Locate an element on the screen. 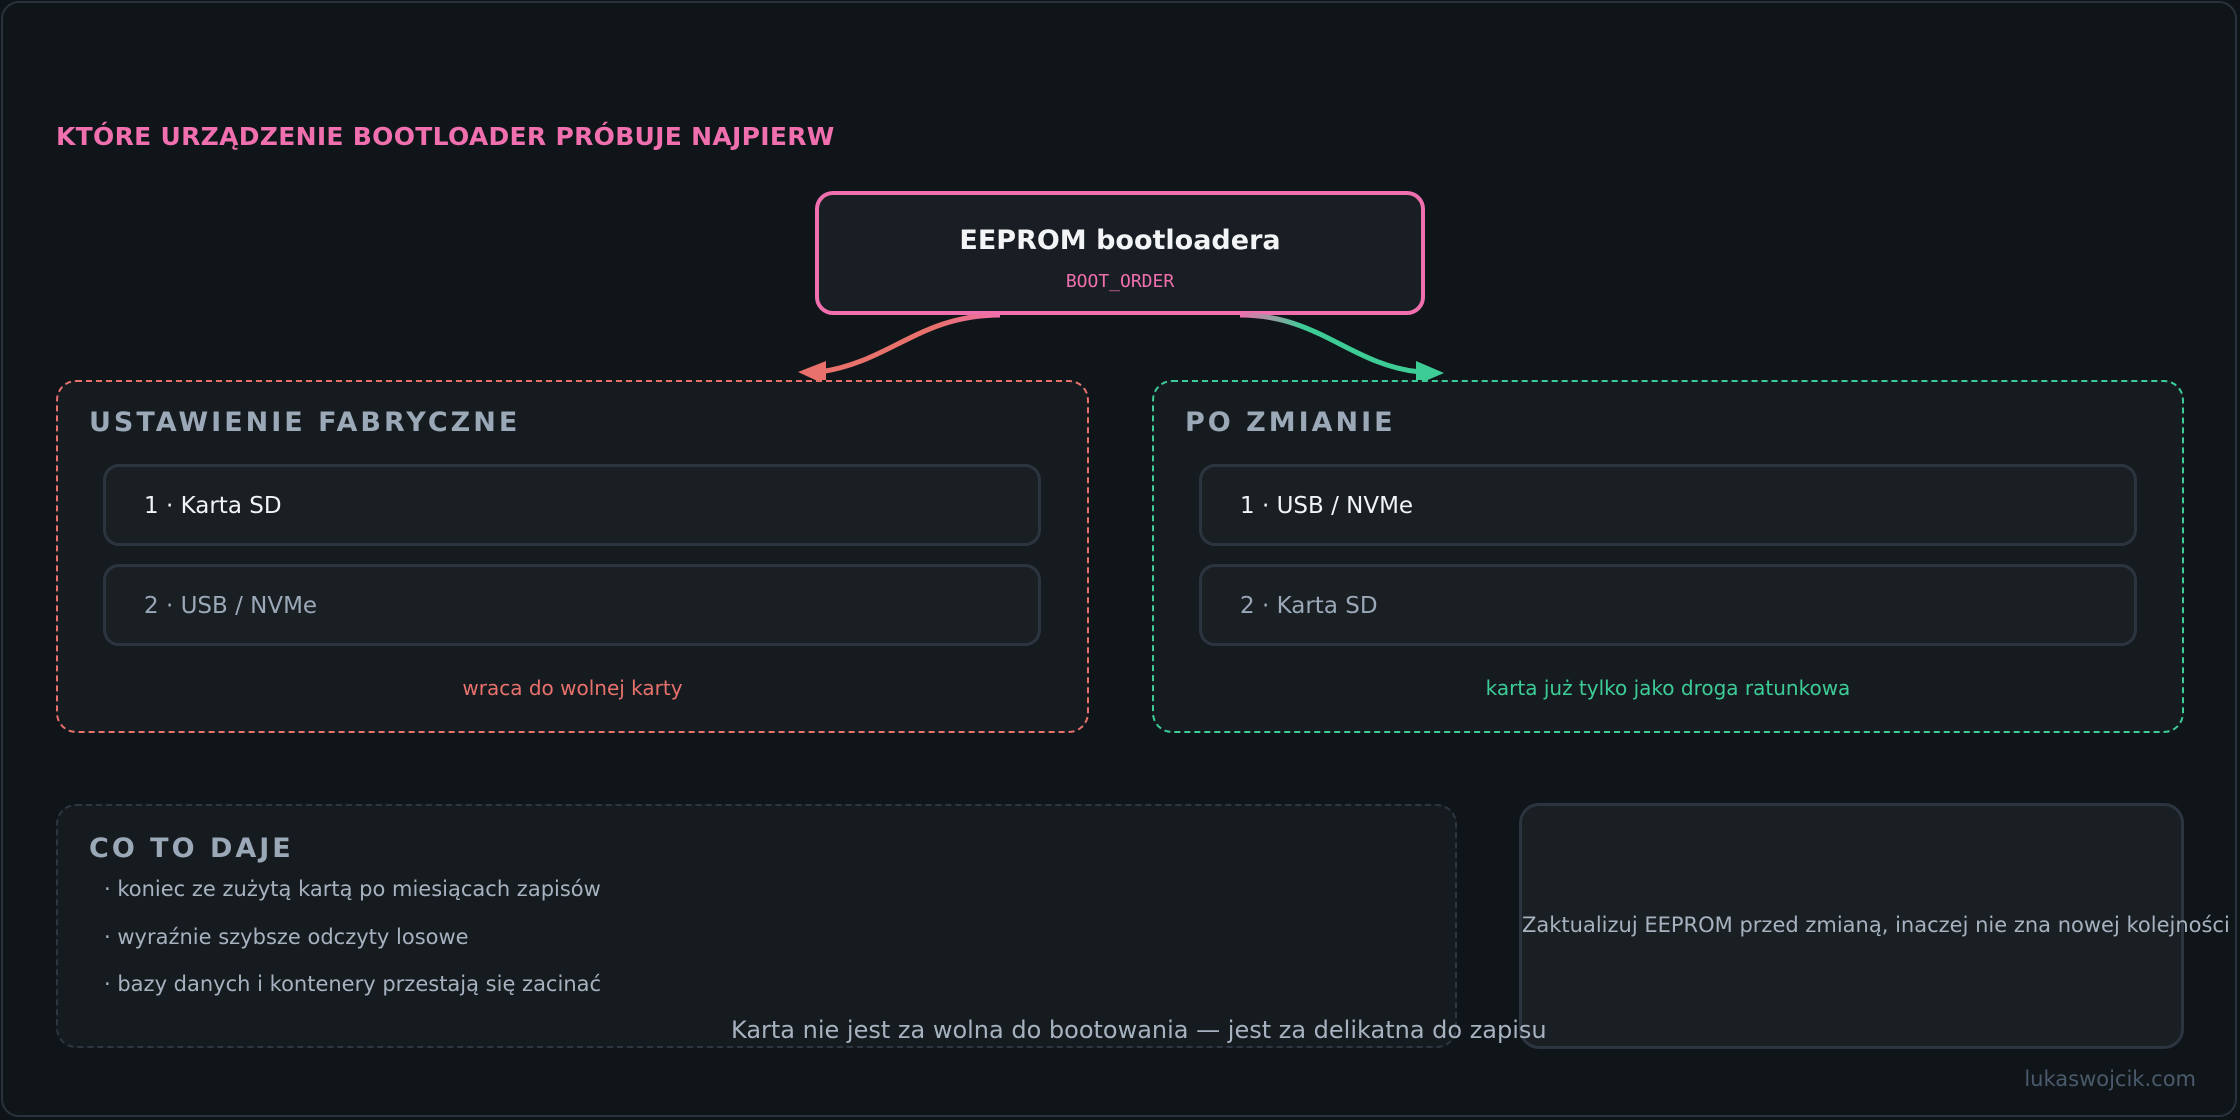  changed-heading: PO ZMIANIE is located at coordinates (1290, 422).